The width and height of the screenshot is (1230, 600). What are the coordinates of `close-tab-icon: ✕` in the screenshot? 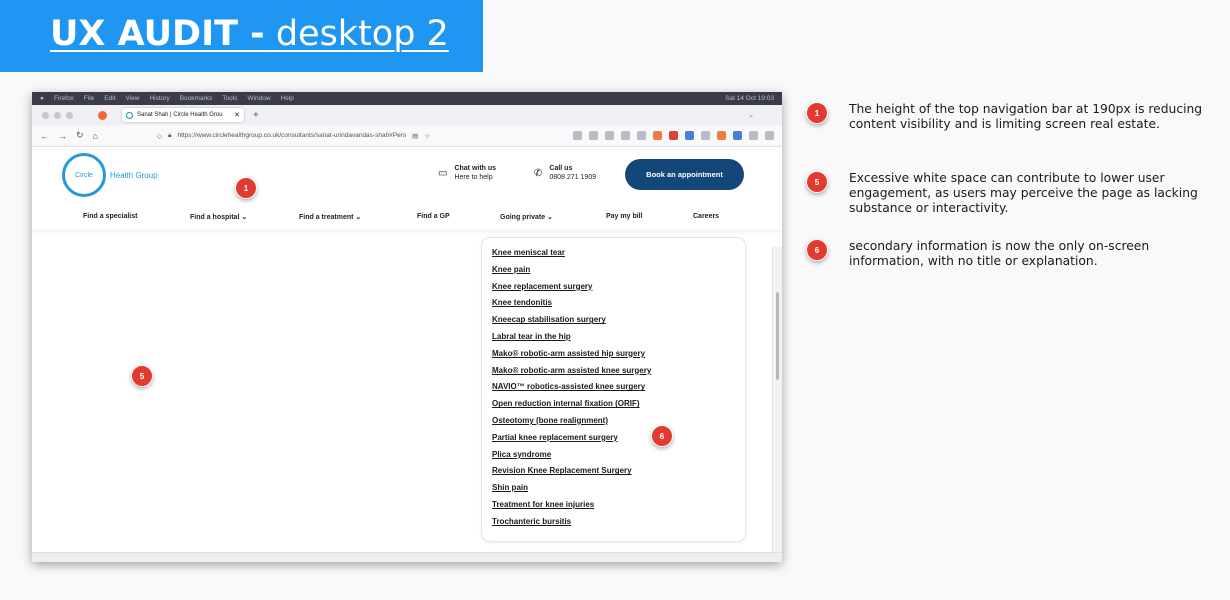 It's located at (237, 115).